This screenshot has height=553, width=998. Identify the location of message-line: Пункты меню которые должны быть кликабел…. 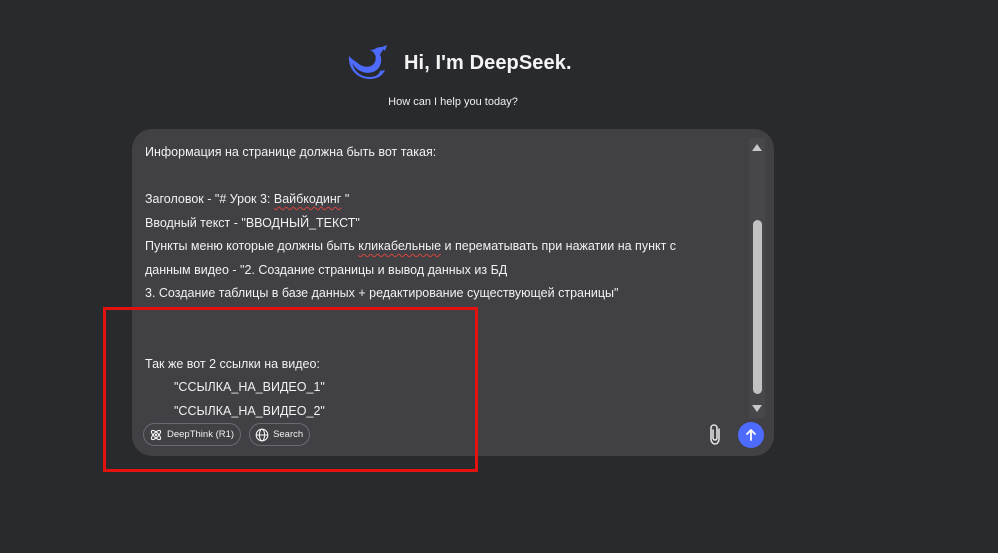
(411, 246).